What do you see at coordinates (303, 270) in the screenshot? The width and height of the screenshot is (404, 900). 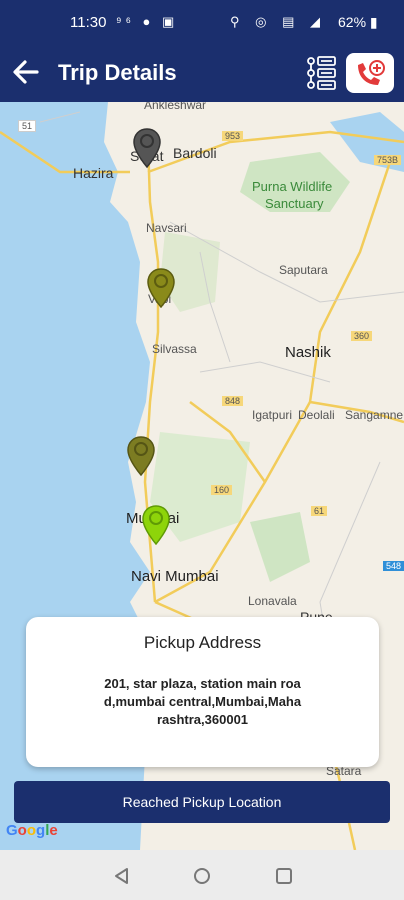 I see `map-label-saputara: Saputara` at bounding box center [303, 270].